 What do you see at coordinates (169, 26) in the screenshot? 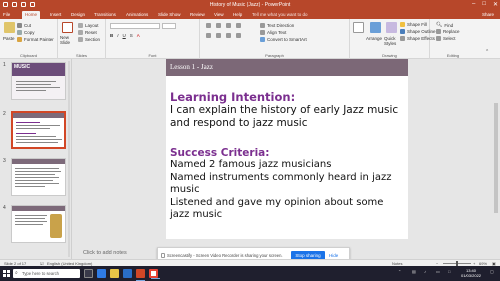
I see `font-size-box` at bounding box center [169, 26].